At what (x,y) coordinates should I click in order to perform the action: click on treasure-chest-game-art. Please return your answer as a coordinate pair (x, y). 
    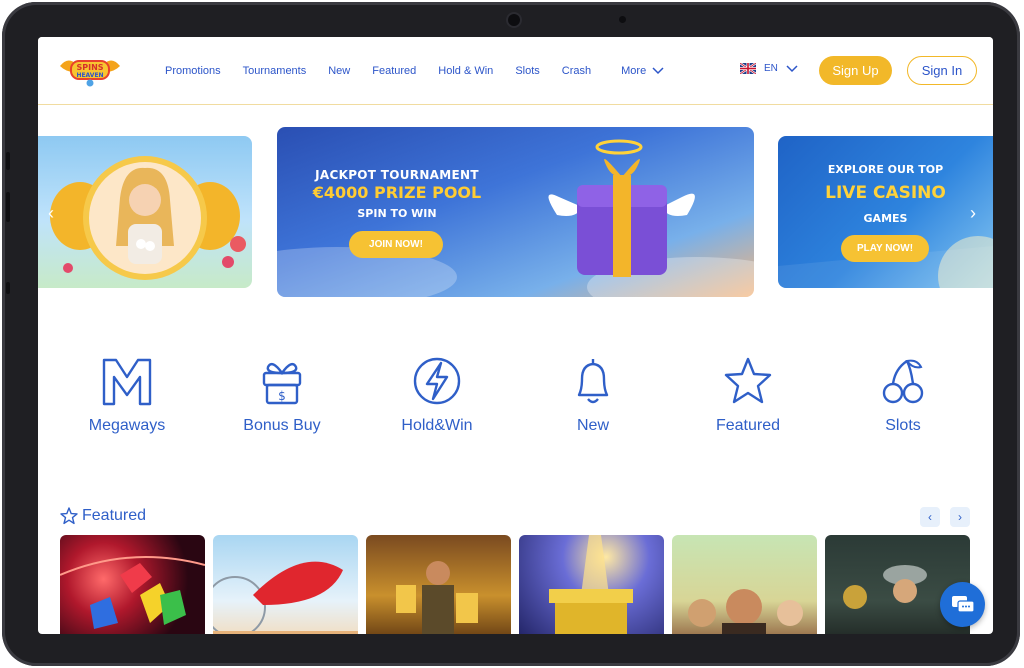
    Looking at the image, I should click on (591, 584).